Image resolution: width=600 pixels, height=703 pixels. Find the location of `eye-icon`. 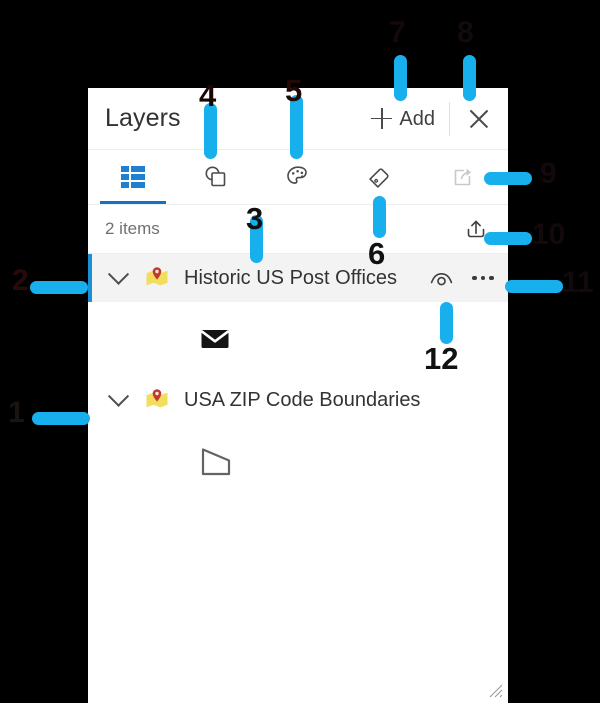

eye-icon is located at coordinates (441, 278).